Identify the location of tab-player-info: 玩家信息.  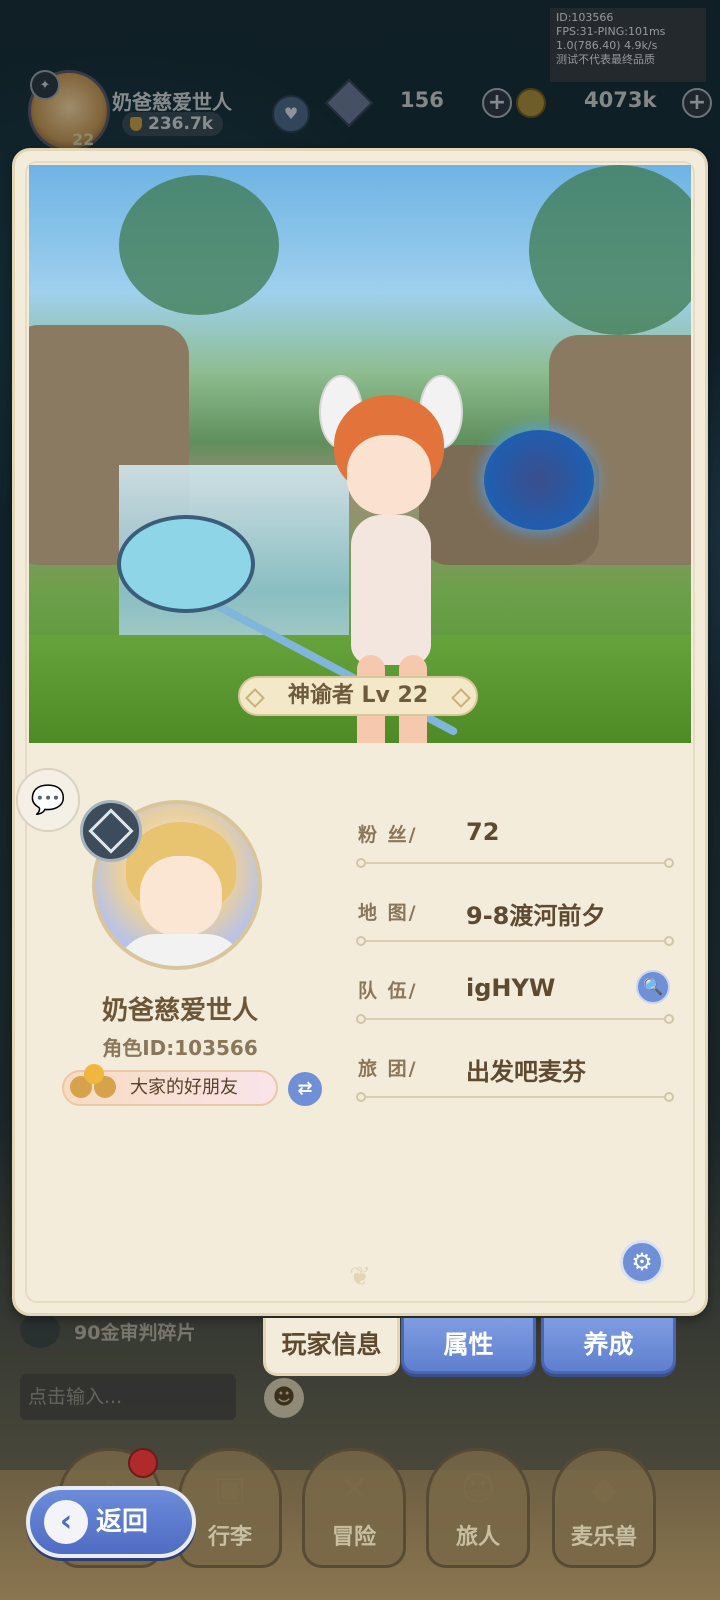
(331, 1347).